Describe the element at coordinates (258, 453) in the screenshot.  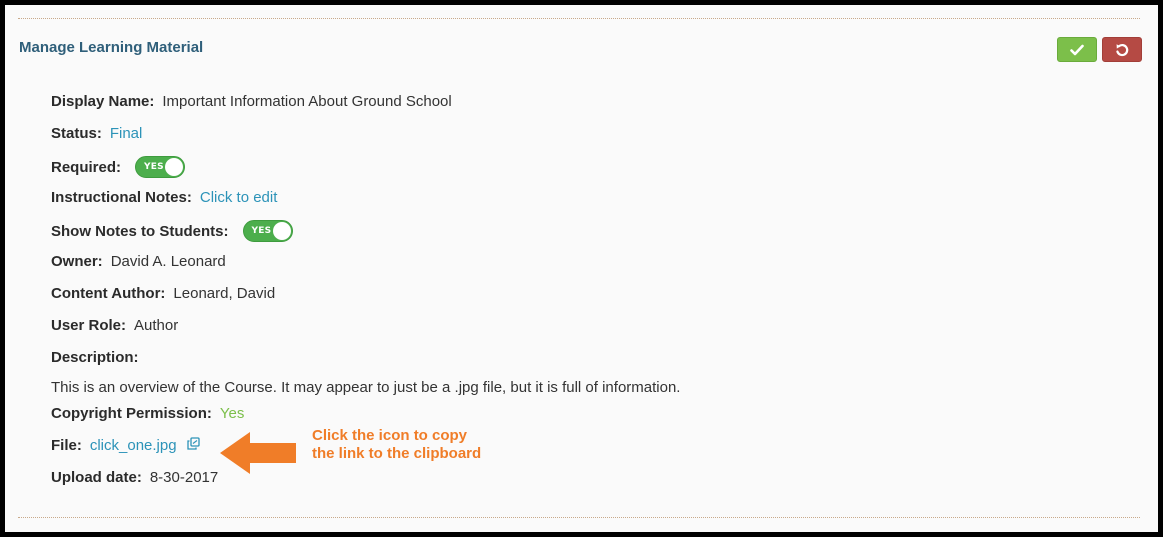
I see `callout-arrow-icon` at that location.